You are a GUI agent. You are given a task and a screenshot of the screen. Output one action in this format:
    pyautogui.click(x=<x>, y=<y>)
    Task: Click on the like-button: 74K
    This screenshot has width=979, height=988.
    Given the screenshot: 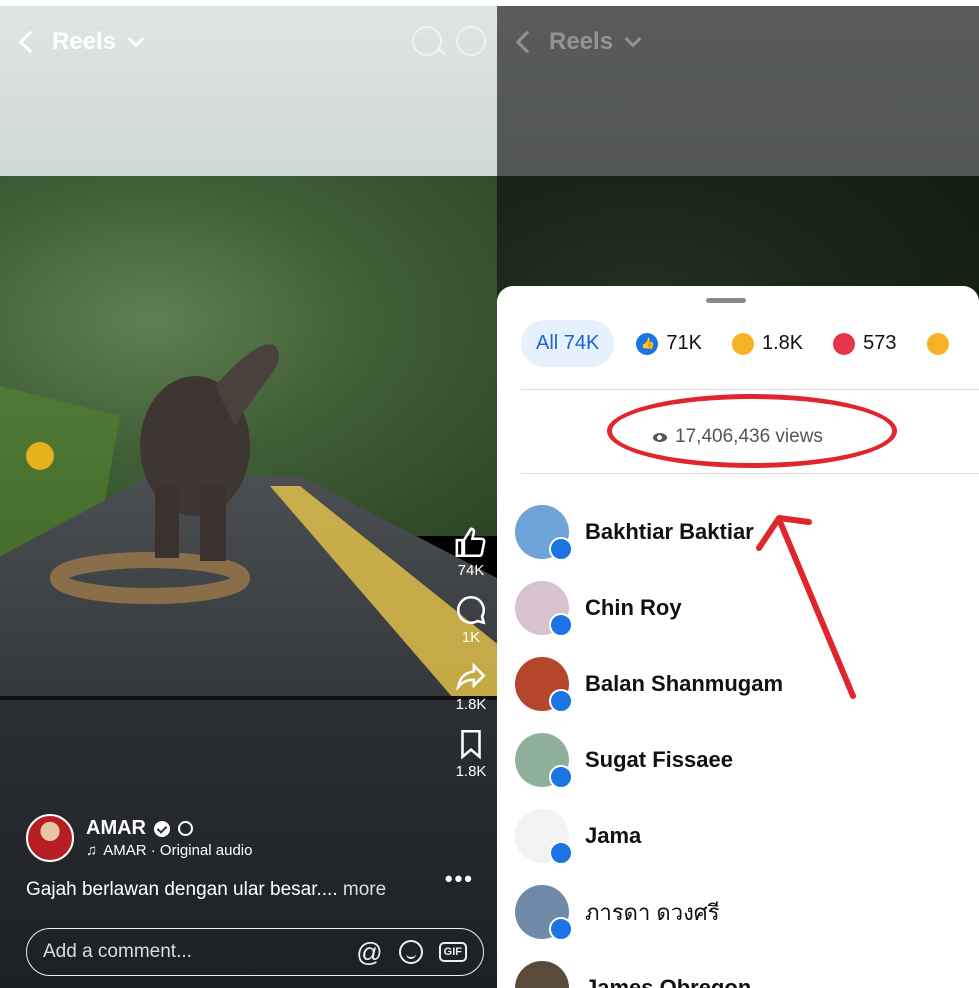 What is the action you would take?
    pyautogui.click(x=471, y=552)
    